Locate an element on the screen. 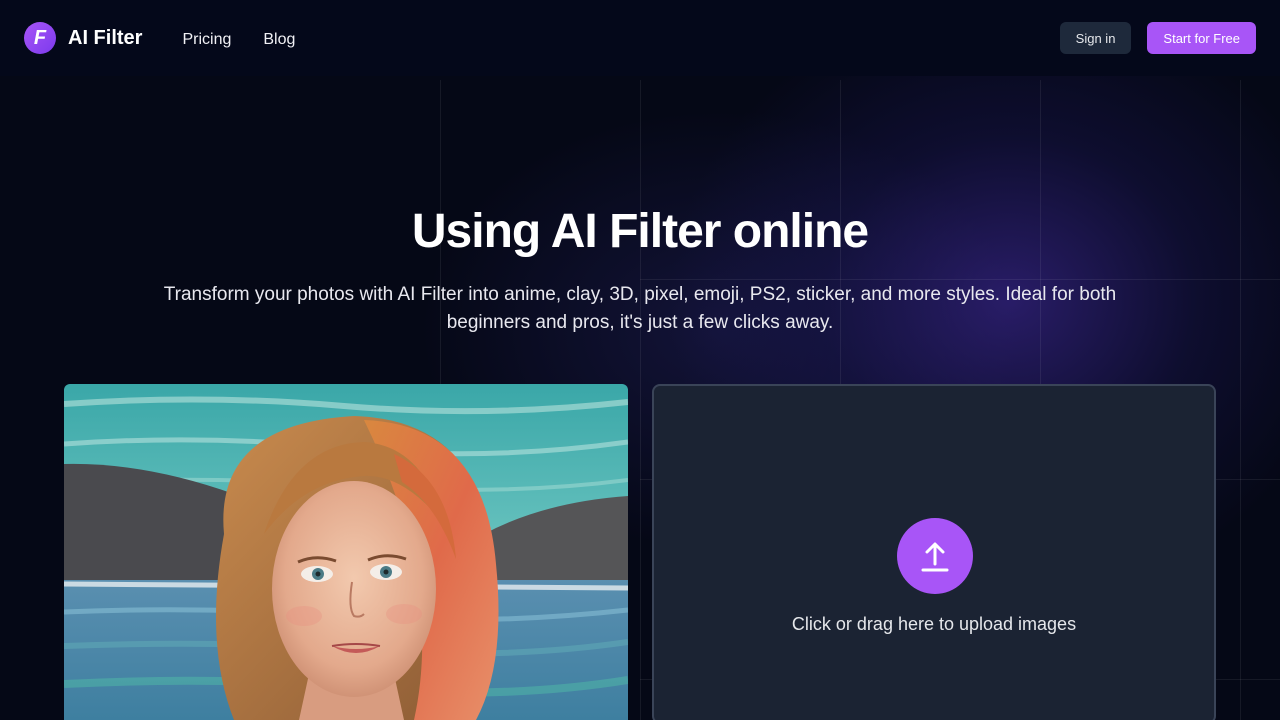 Image resolution: width=1280 pixels, height=720 pixels. nav-link-pricing: Pricing is located at coordinates (206, 40).